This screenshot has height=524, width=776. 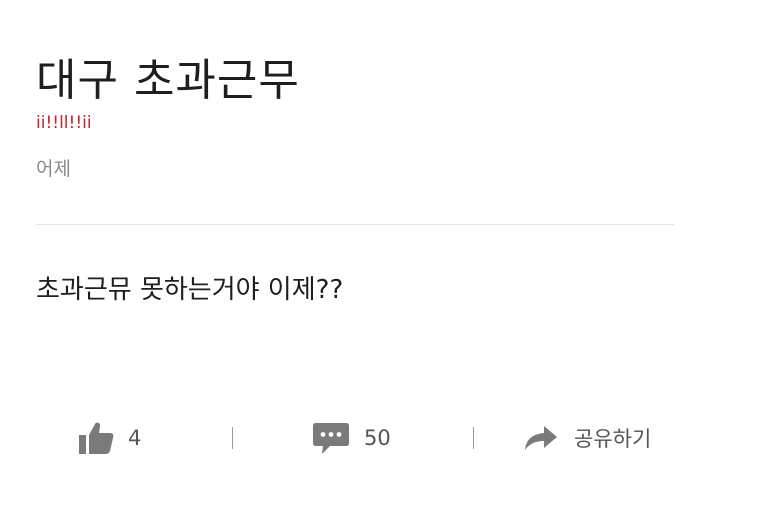 What do you see at coordinates (377, 438) in the screenshot?
I see `comment-count: 50` at bounding box center [377, 438].